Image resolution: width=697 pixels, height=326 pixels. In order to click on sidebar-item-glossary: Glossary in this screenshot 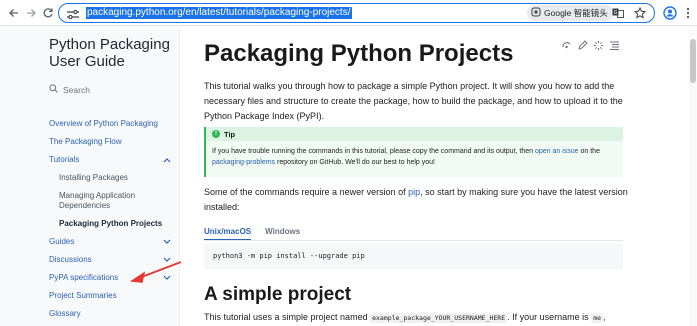, I will do `click(65, 313)`.